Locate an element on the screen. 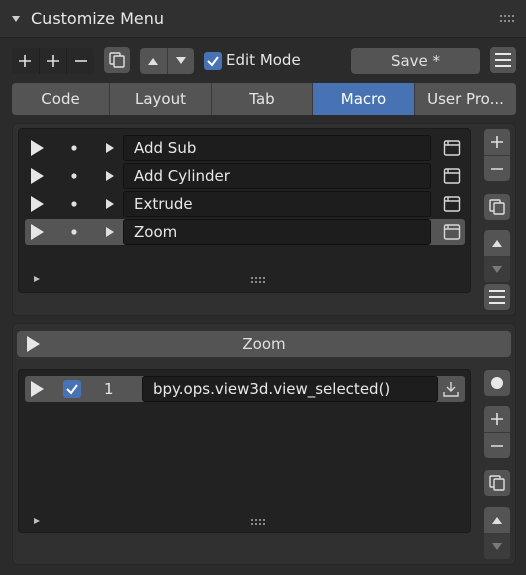  macro-name-field: Add Cylinder is located at coordinates (277, 176).